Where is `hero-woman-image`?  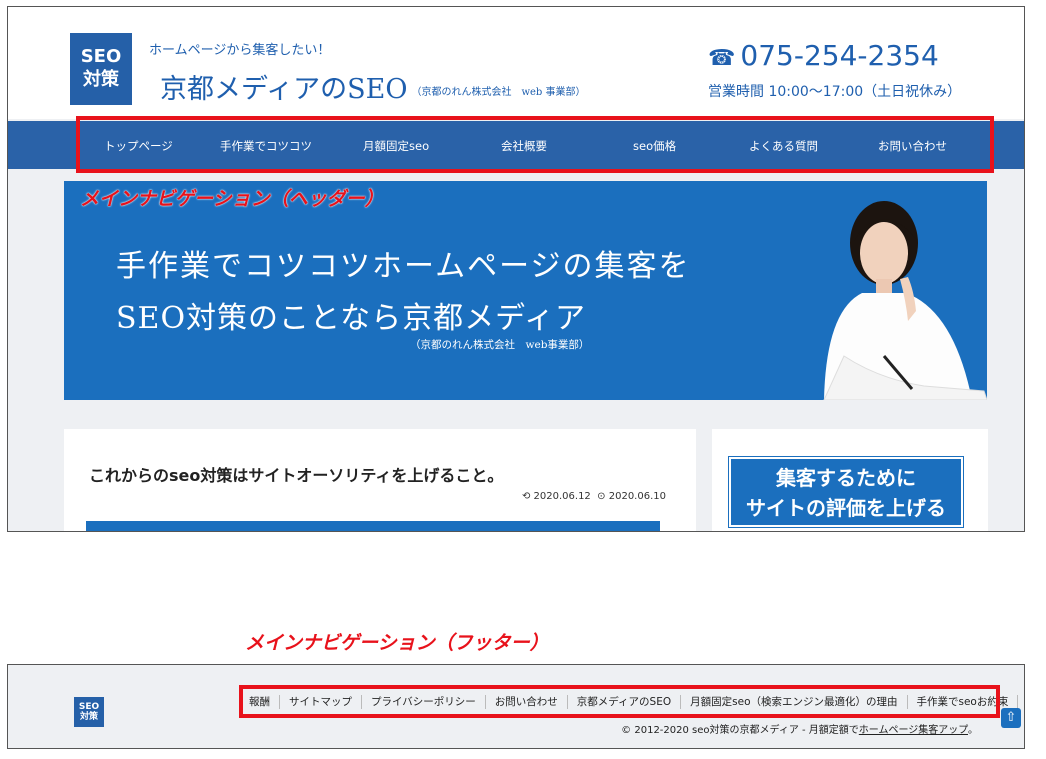 hero-woman-image is located at coordinates (905, 300).